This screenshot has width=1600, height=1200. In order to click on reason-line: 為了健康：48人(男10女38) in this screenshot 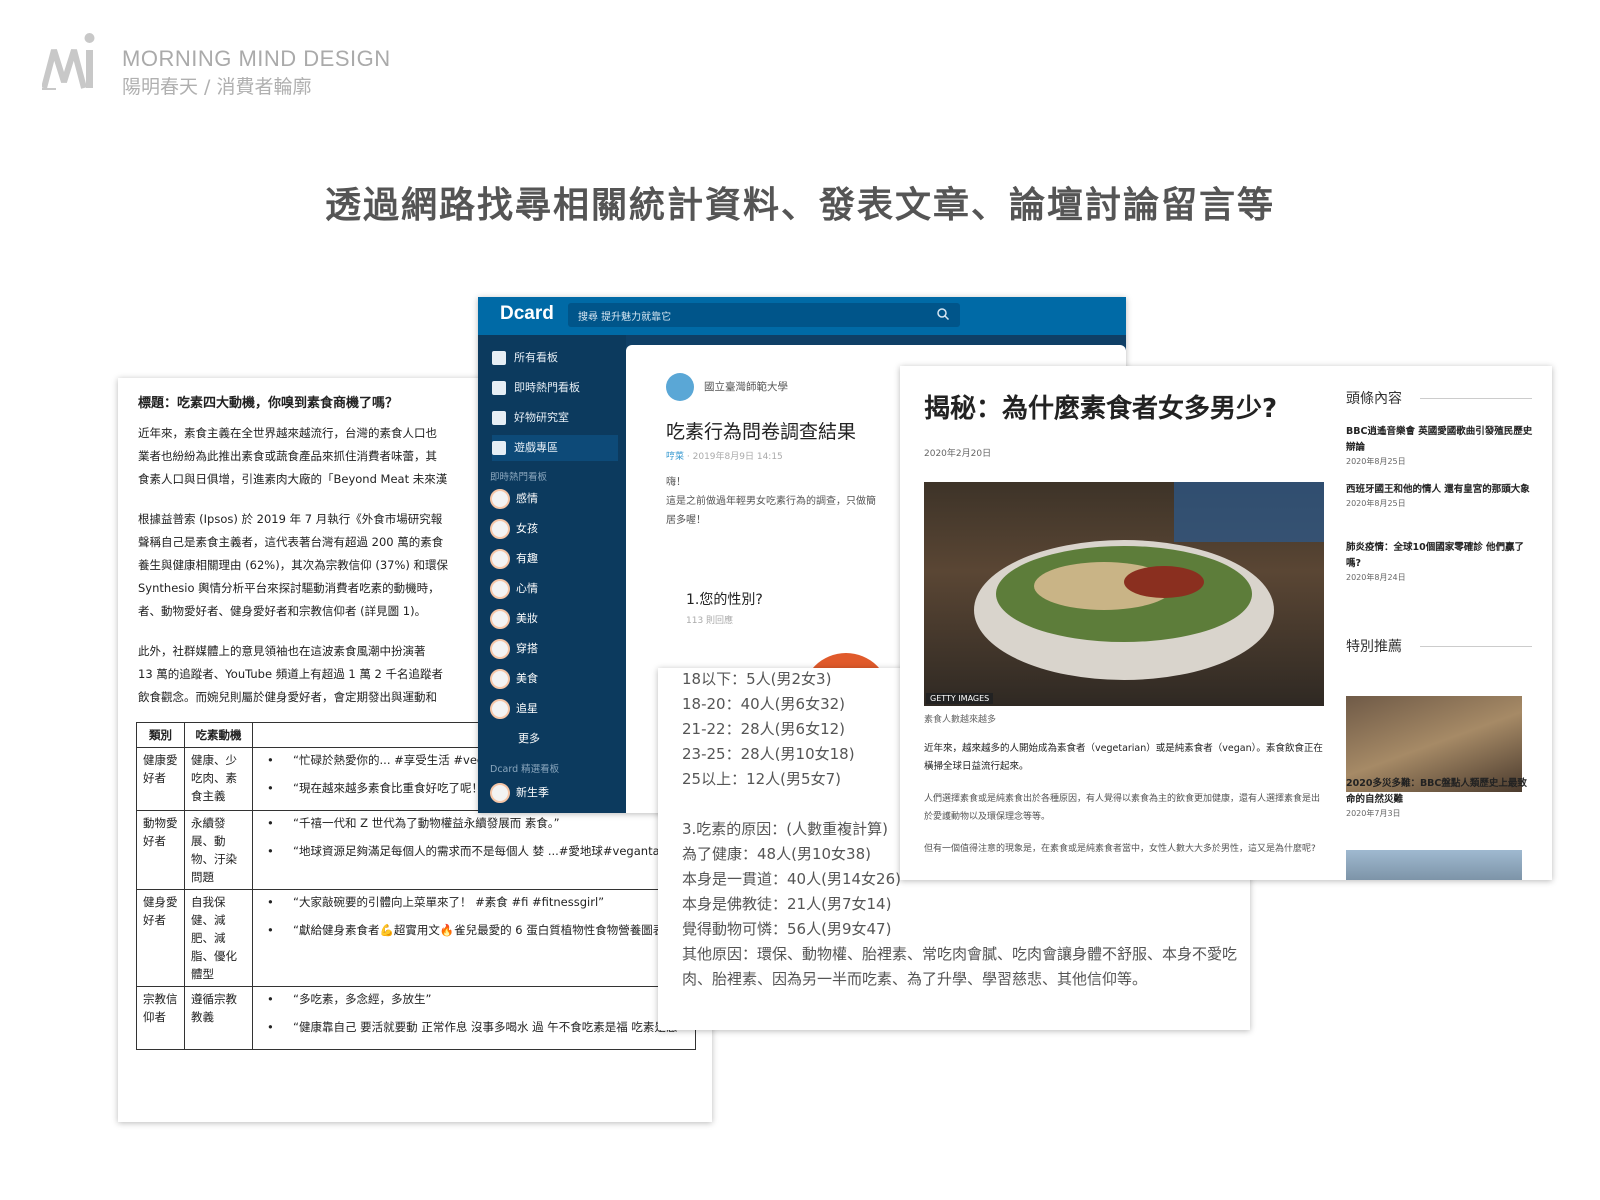, I will do `click(776, 854)`.